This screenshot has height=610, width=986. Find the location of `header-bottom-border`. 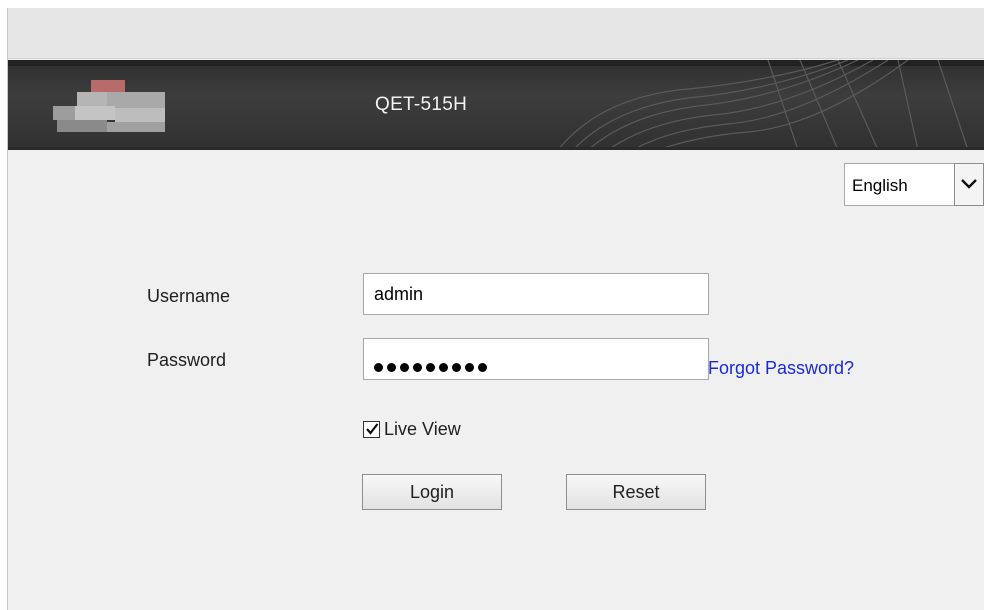

header-bottom-border is located at coordinates (496, 148).